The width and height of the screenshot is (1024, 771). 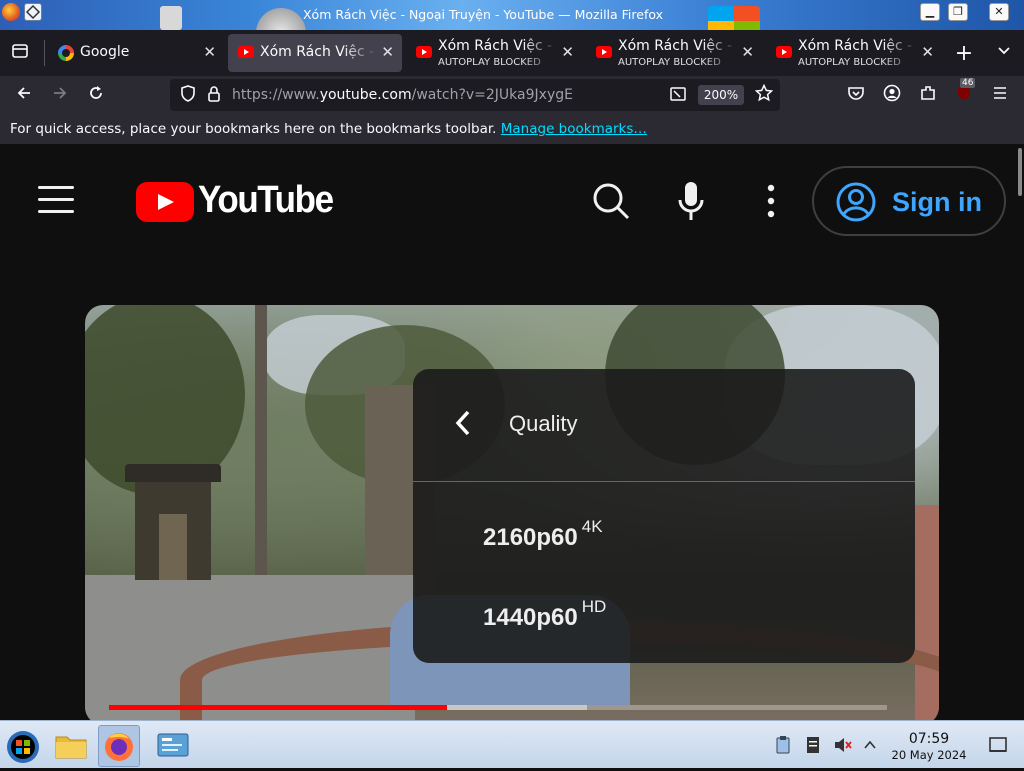 I want to click on lock-icon, so click(x=214, y=96).